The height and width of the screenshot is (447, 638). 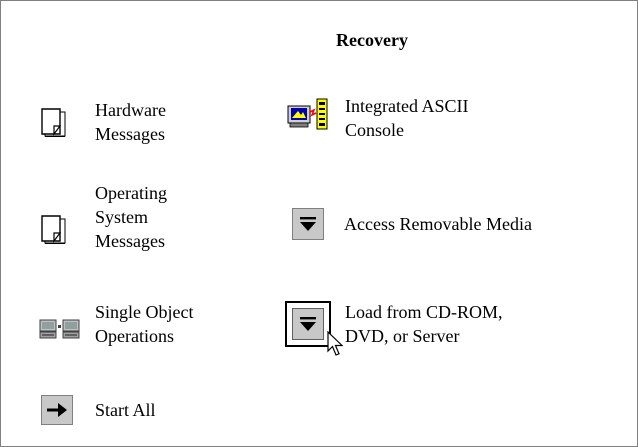 What do you see at coordinates (125, 410) in the screenshot?
I see `start-all-label: Start All` at bounding box center [125, 410].